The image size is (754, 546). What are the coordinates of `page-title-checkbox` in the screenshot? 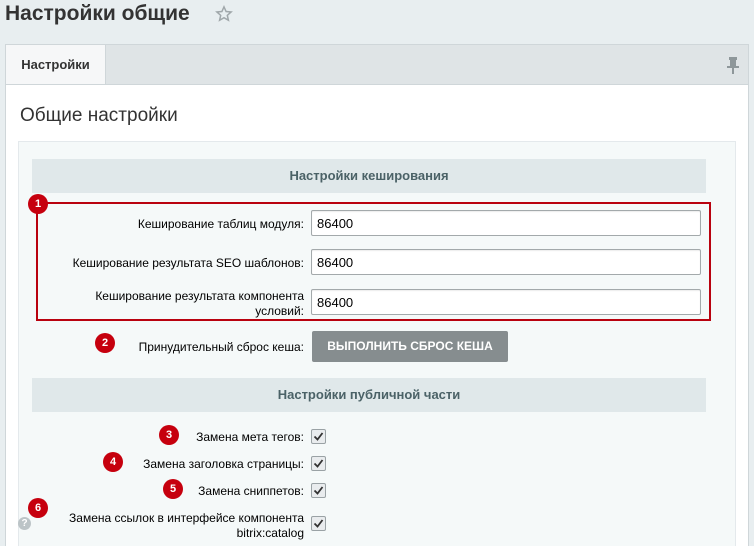 It's located at (318, 463).